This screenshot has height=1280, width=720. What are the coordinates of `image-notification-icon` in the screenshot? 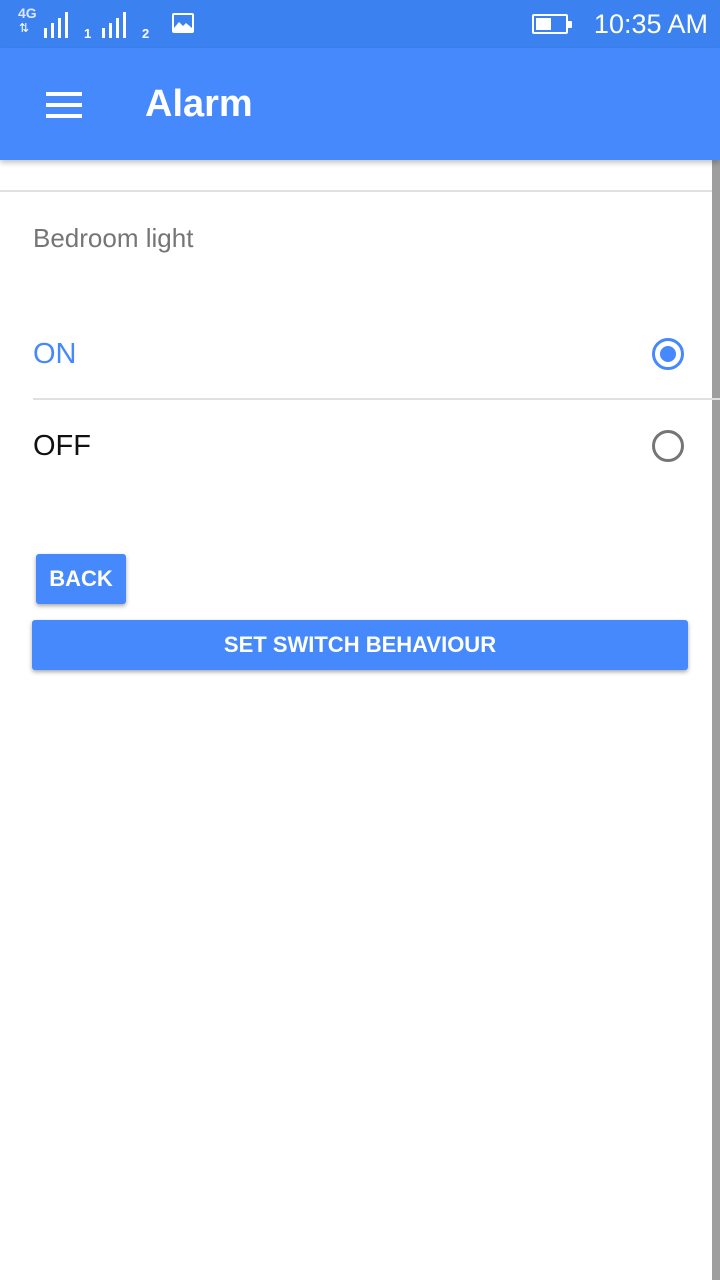 It's located at (183, 23).